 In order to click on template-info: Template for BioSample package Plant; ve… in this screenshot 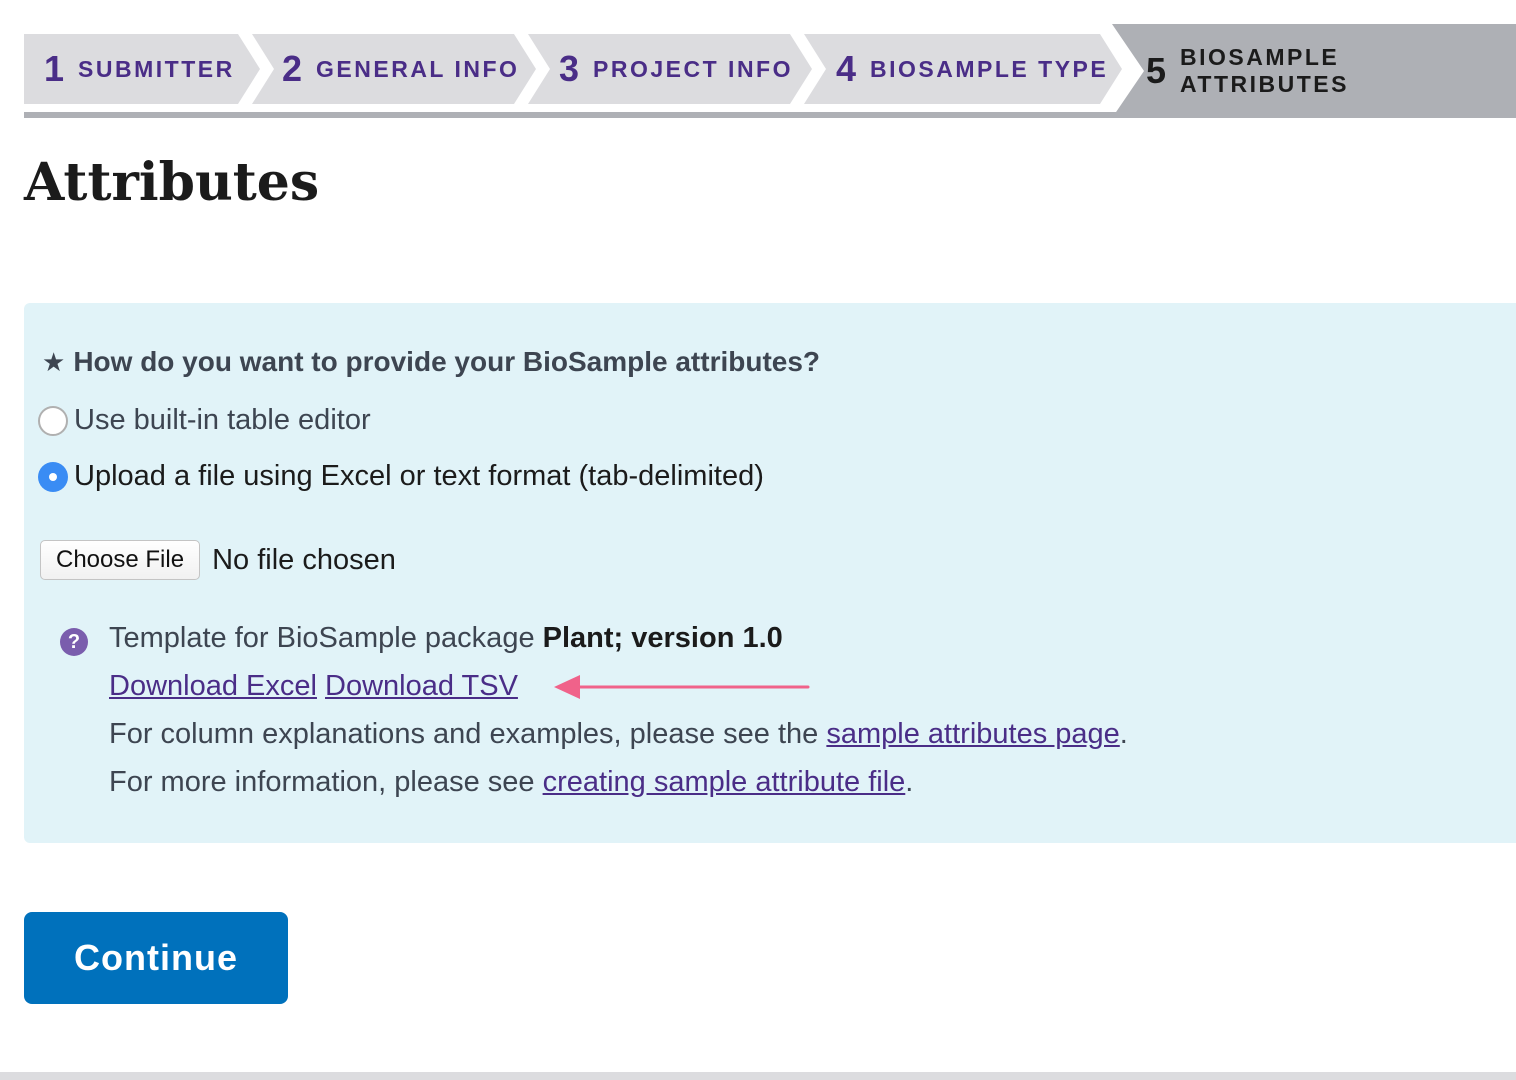, I will do `click(446, 638)`.